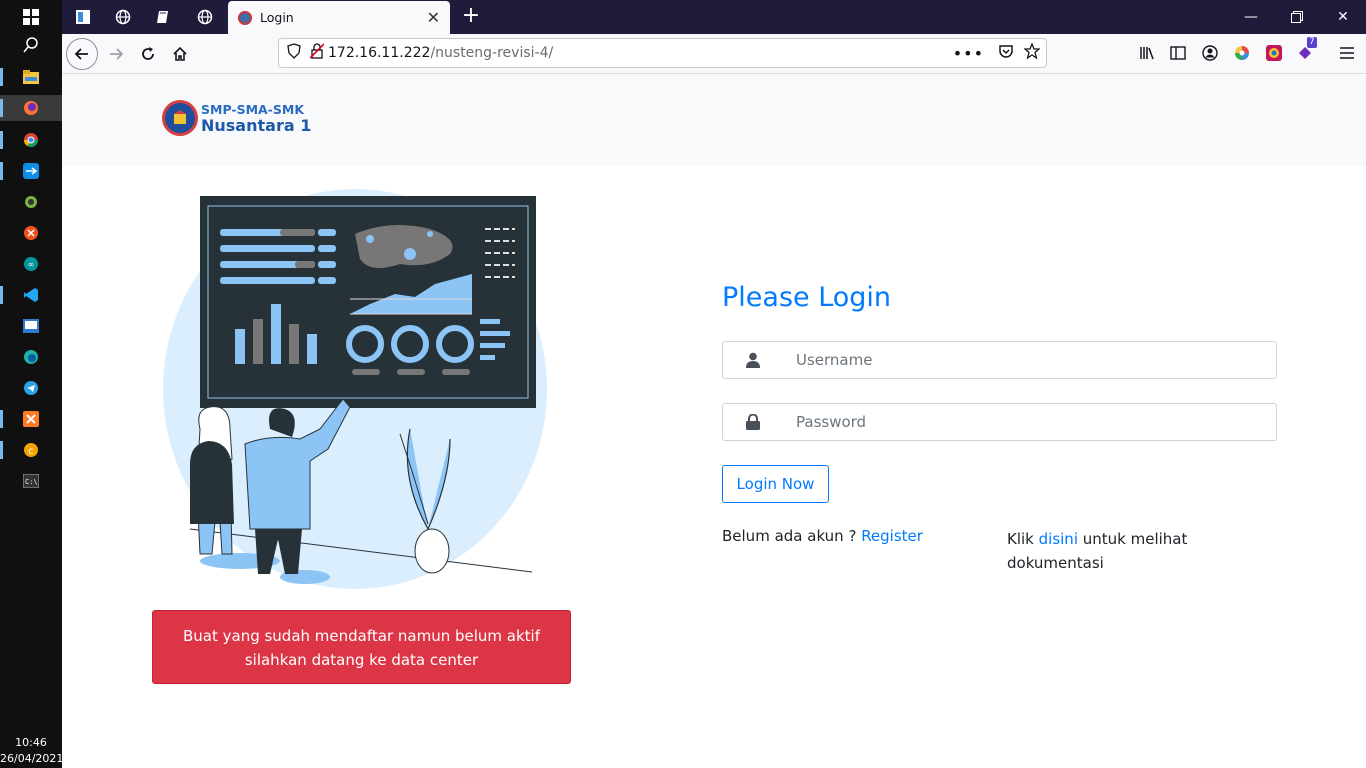  What do you see at coordinates (753, 360) in the screenshot?
I see `user-icon` at bounding box center [753, 360].